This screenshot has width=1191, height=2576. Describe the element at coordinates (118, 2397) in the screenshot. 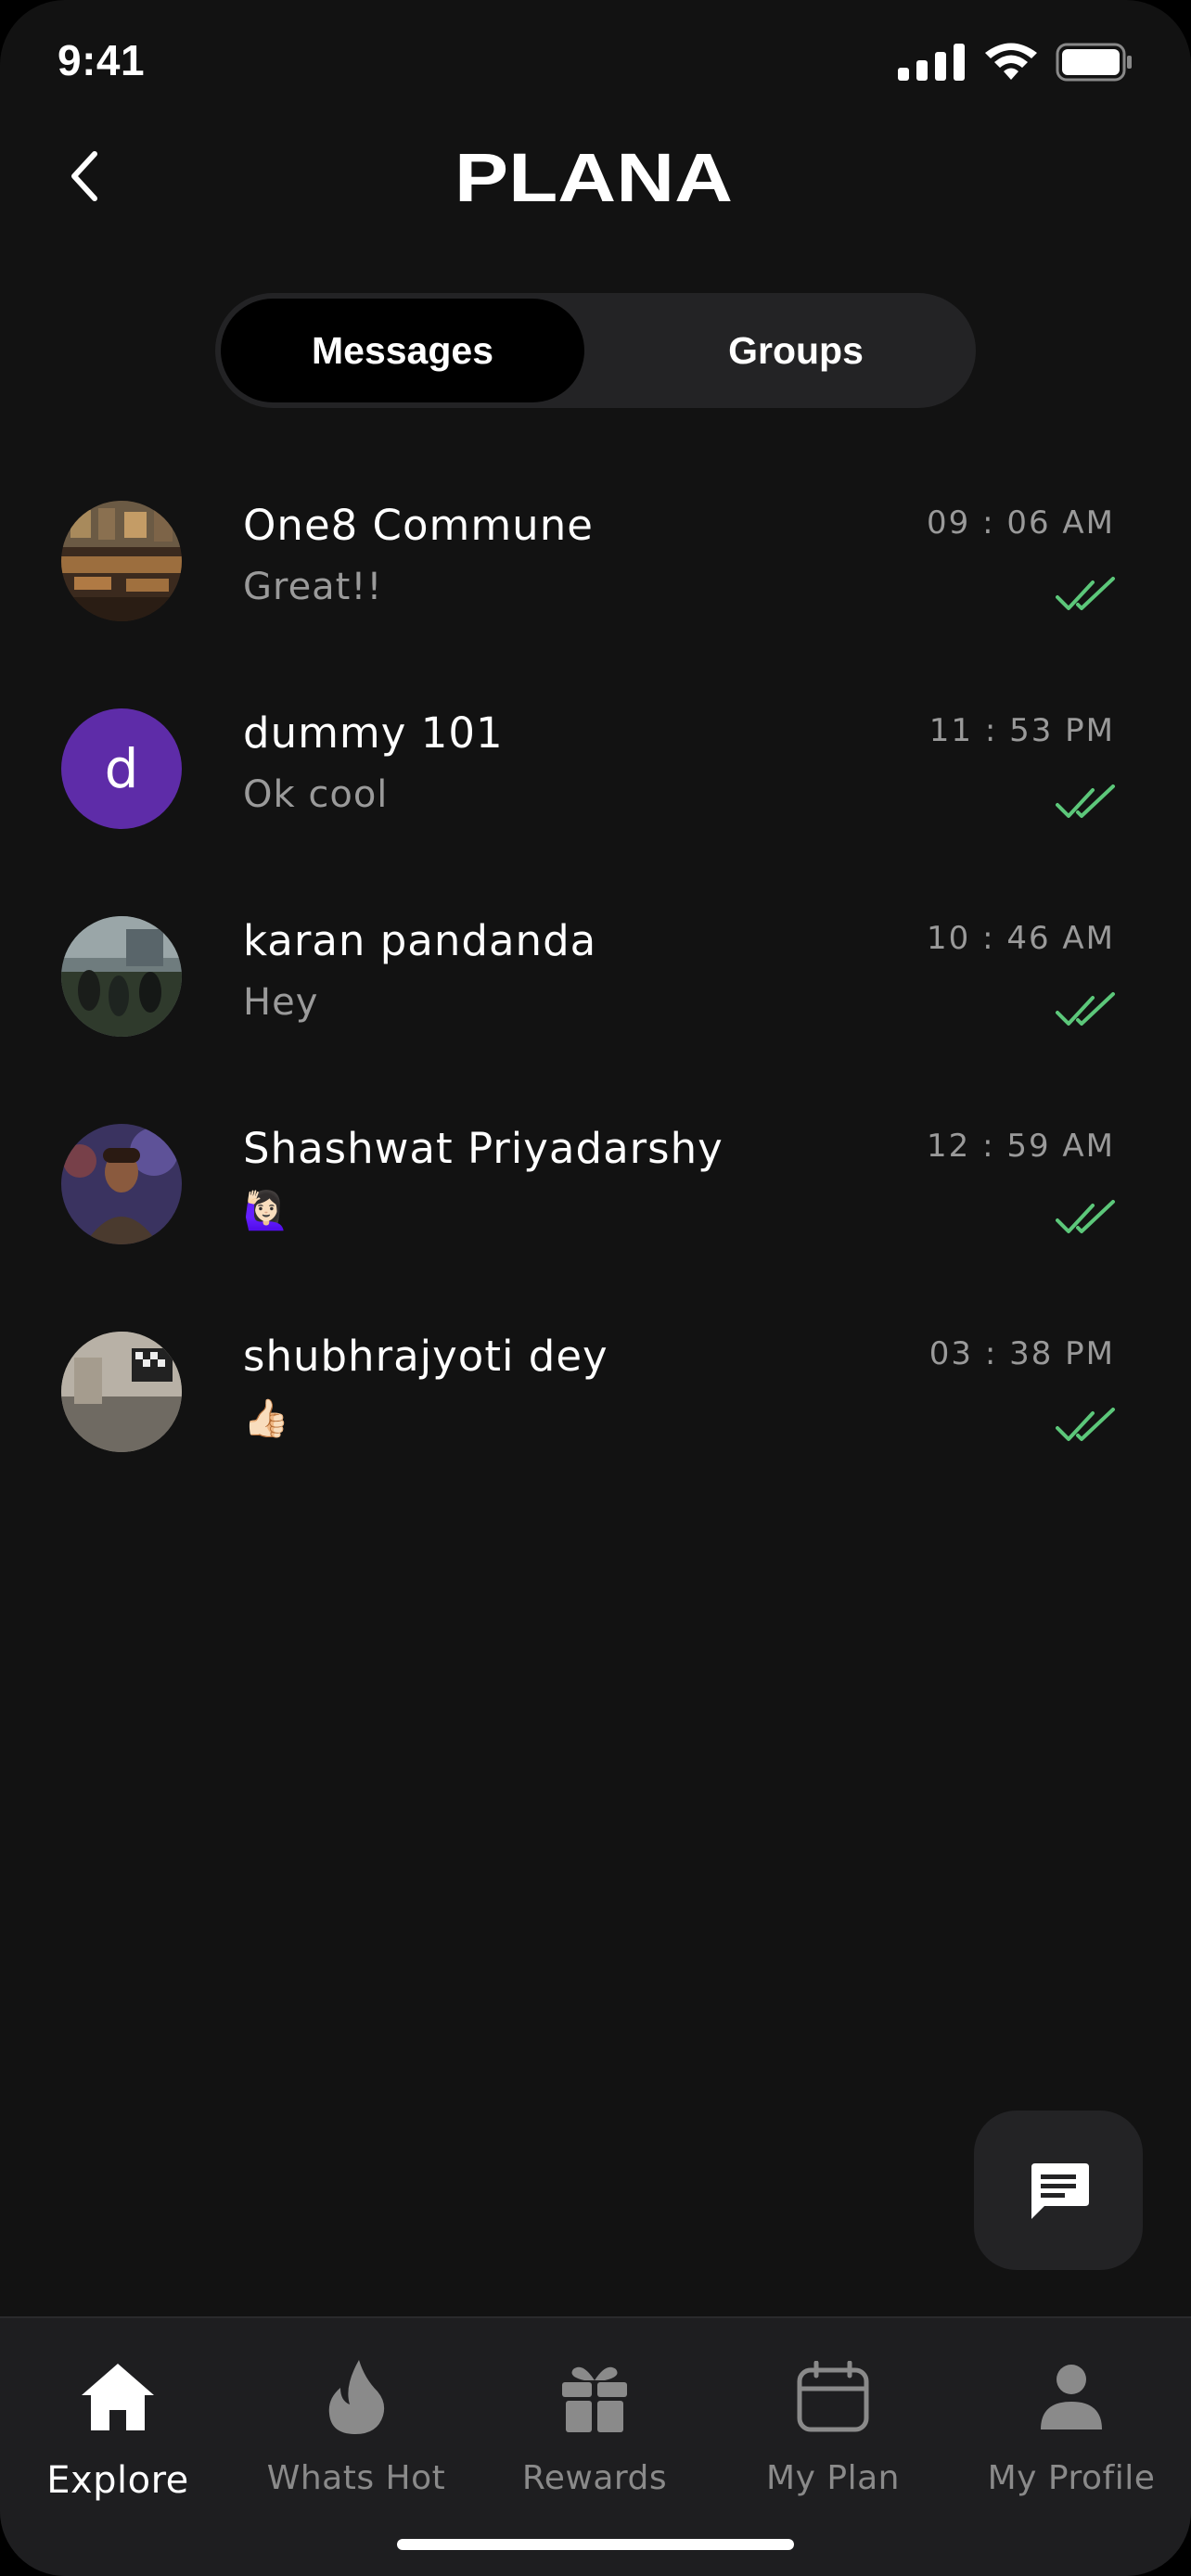

I see `home-icon` at that location.